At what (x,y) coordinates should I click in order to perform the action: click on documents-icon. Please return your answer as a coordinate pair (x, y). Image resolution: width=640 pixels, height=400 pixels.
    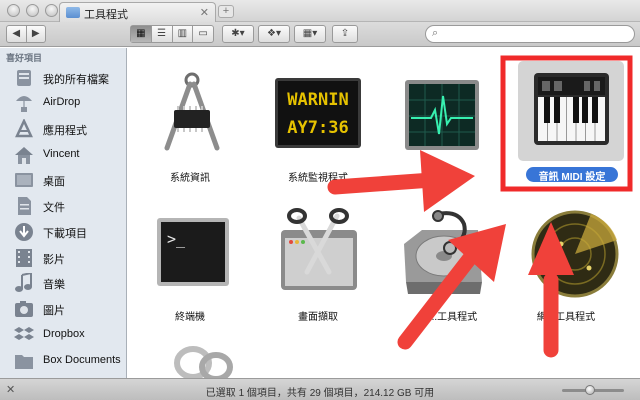
    Looking at the image, I should click on (24, 206).